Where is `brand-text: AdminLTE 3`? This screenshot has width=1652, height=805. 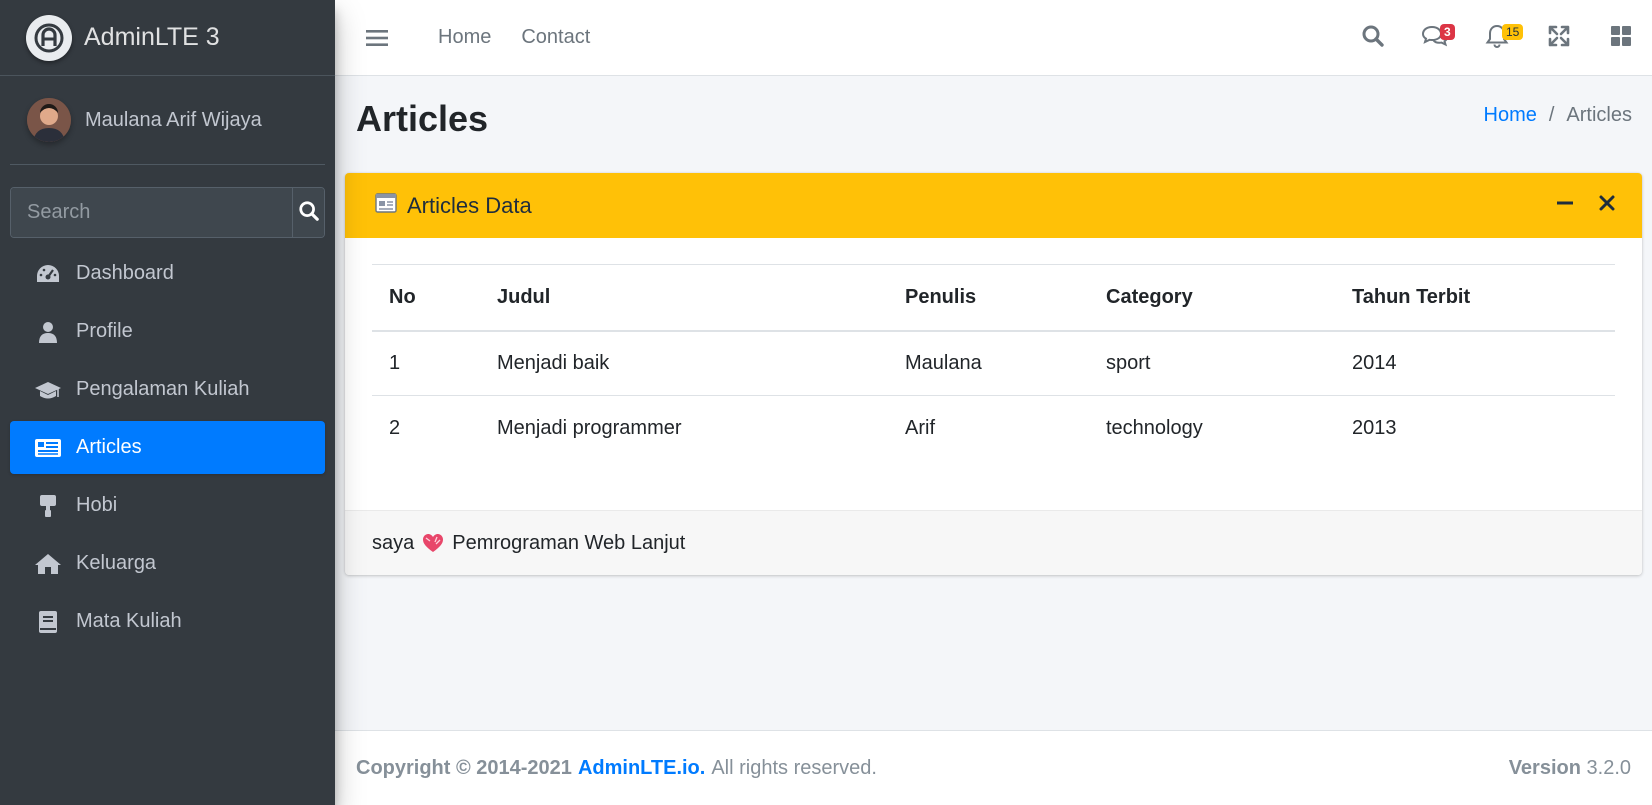
brand-text: AdminLTE 3 is located at coordinates (152, 37).